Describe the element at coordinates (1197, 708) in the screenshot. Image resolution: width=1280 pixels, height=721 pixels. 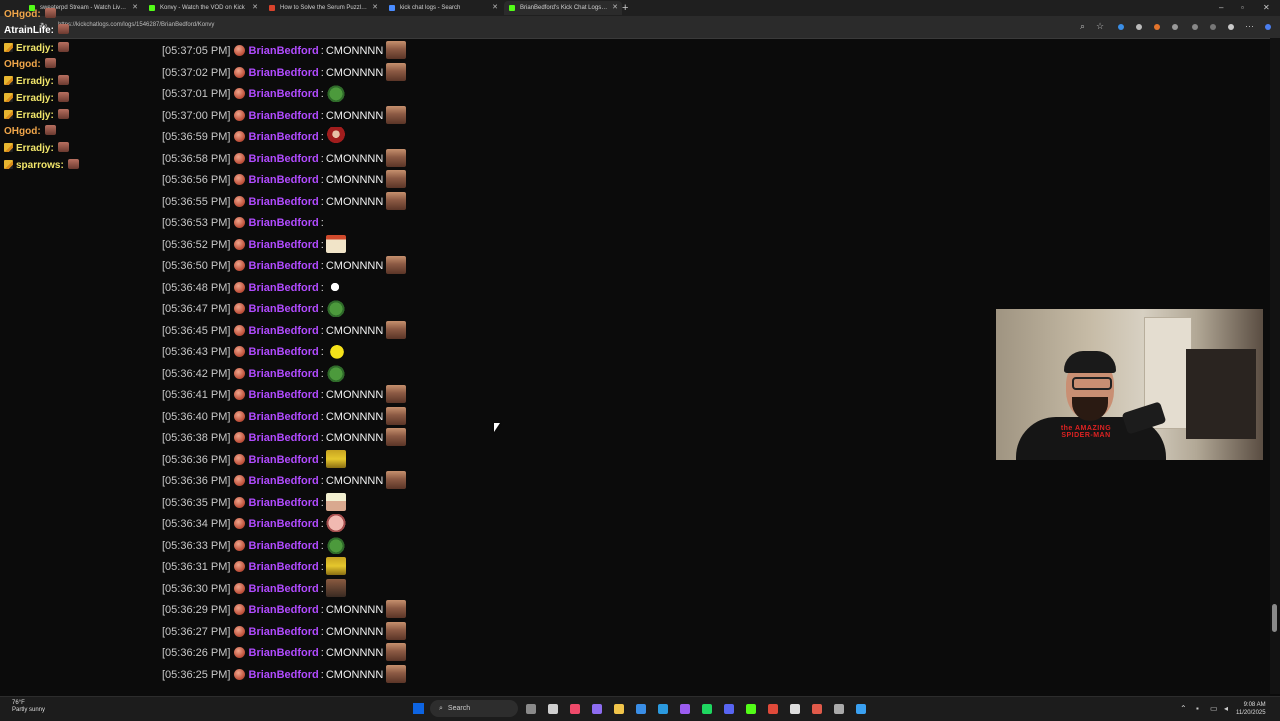
I see `tray-mic-icon: ▪` at that location.